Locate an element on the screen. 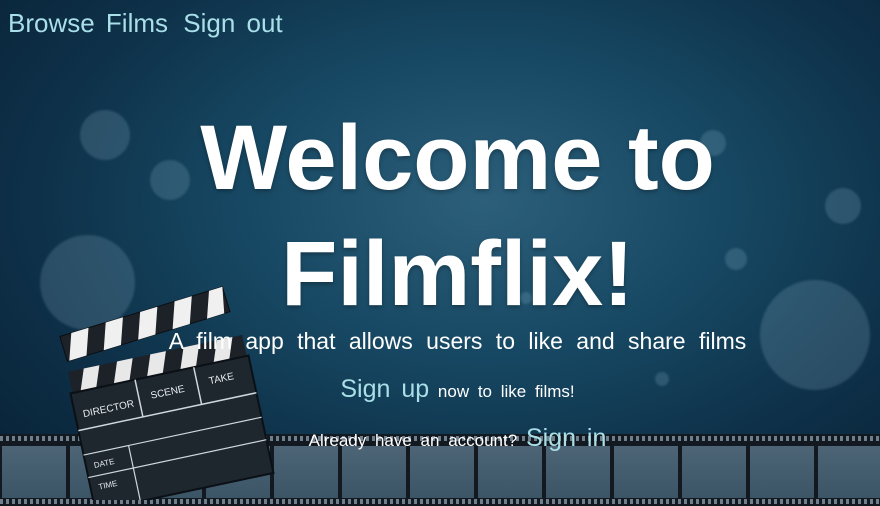  sign-out-link: Sign out is located at coordinates (232, 23).